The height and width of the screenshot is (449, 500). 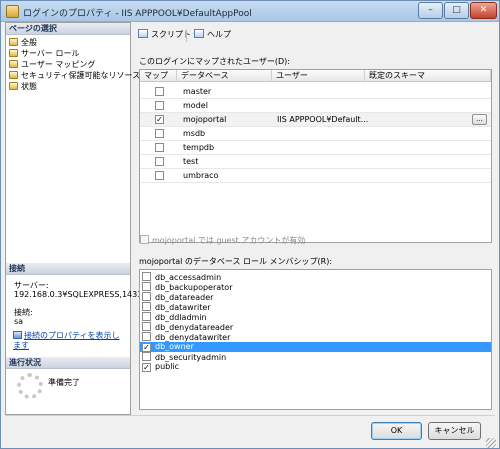 I want to click on table-row: model, so click(x=315, y=106).